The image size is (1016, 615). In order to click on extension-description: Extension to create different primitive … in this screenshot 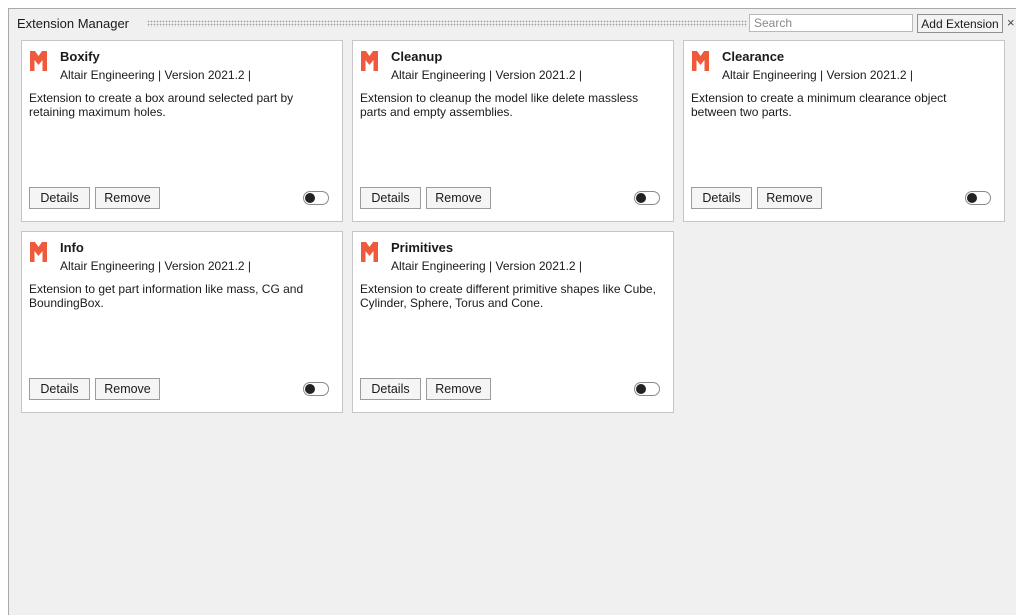, I will do `click(508, 296)`.